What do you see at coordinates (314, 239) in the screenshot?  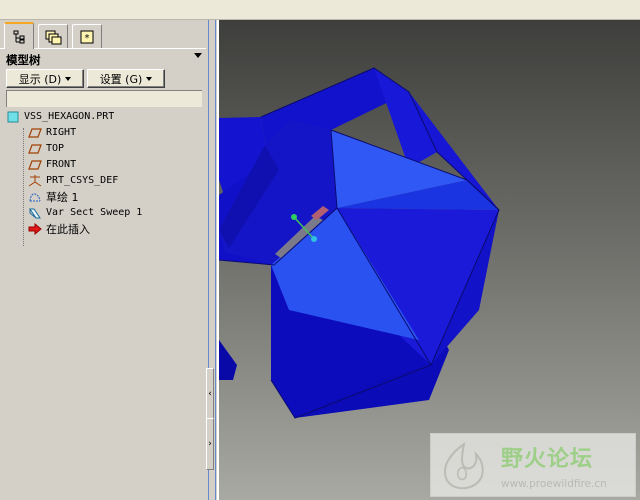 I see `trajectory-end-point` at bounding box center [314, 239].